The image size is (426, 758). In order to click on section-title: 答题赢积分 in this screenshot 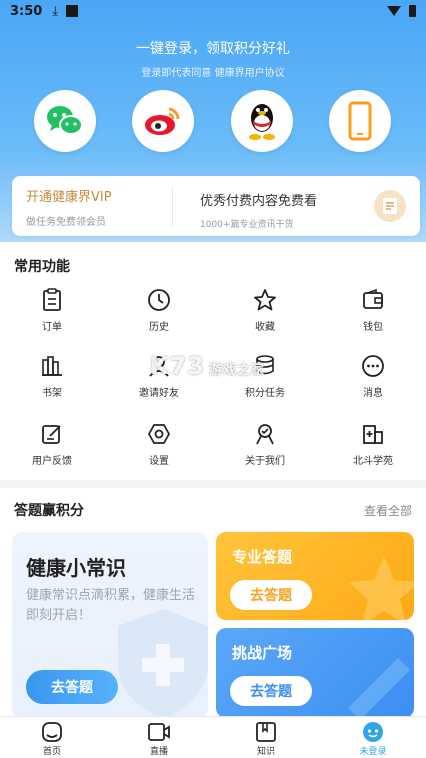, I will do `click(49, 511)`.